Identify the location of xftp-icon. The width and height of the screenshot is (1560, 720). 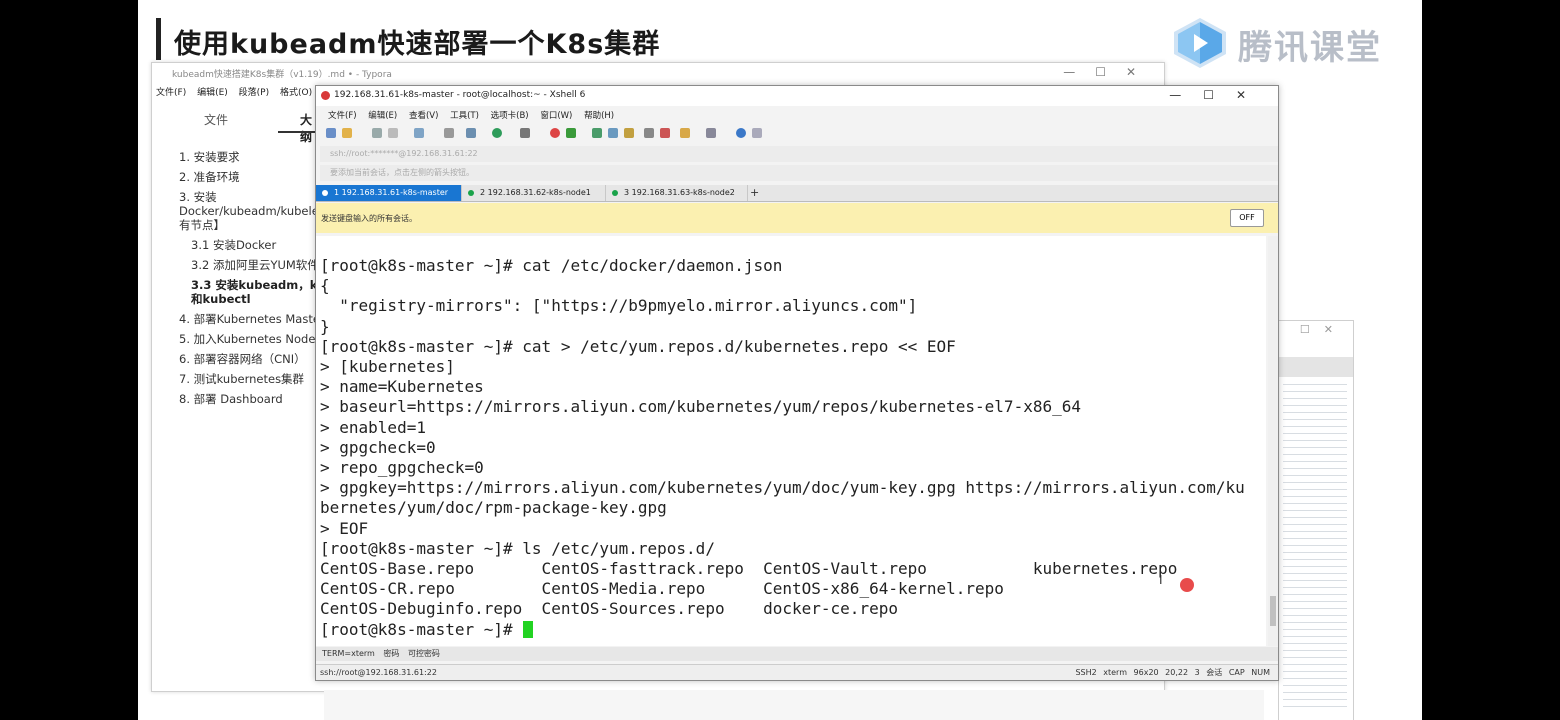
(555, 133).